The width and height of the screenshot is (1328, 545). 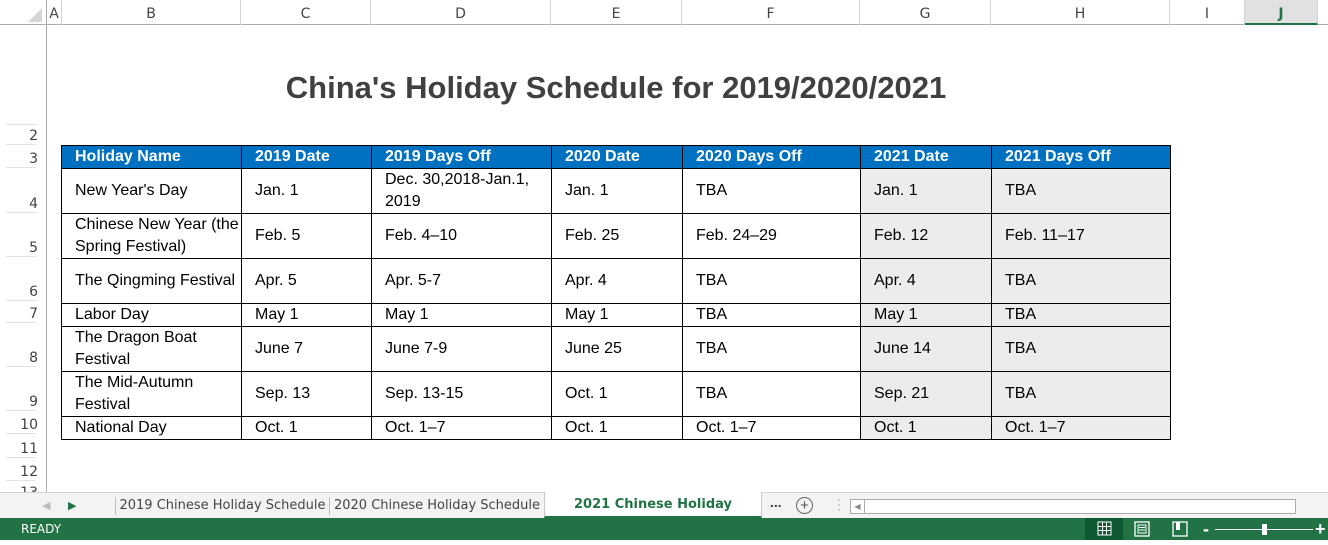 I want to click on column-header-d: D, so click(x=461, y=12).